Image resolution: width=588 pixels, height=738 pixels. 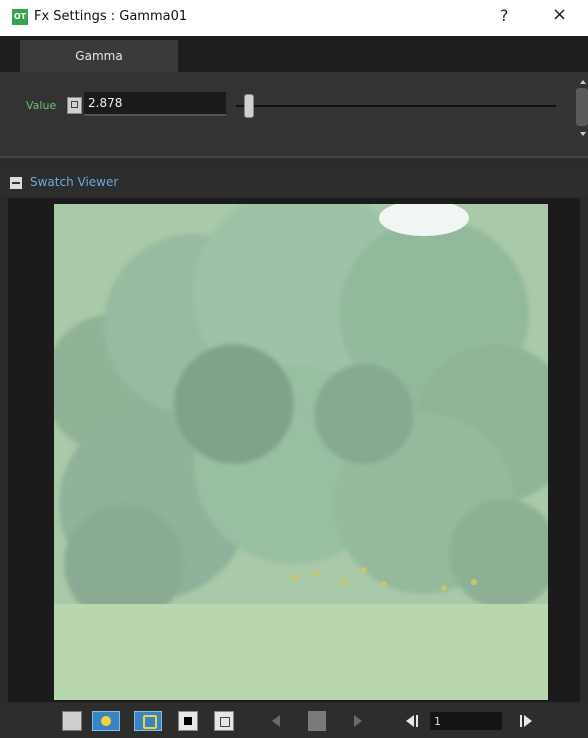 I want to click on black-bg-button, so click(x=188, y=721).